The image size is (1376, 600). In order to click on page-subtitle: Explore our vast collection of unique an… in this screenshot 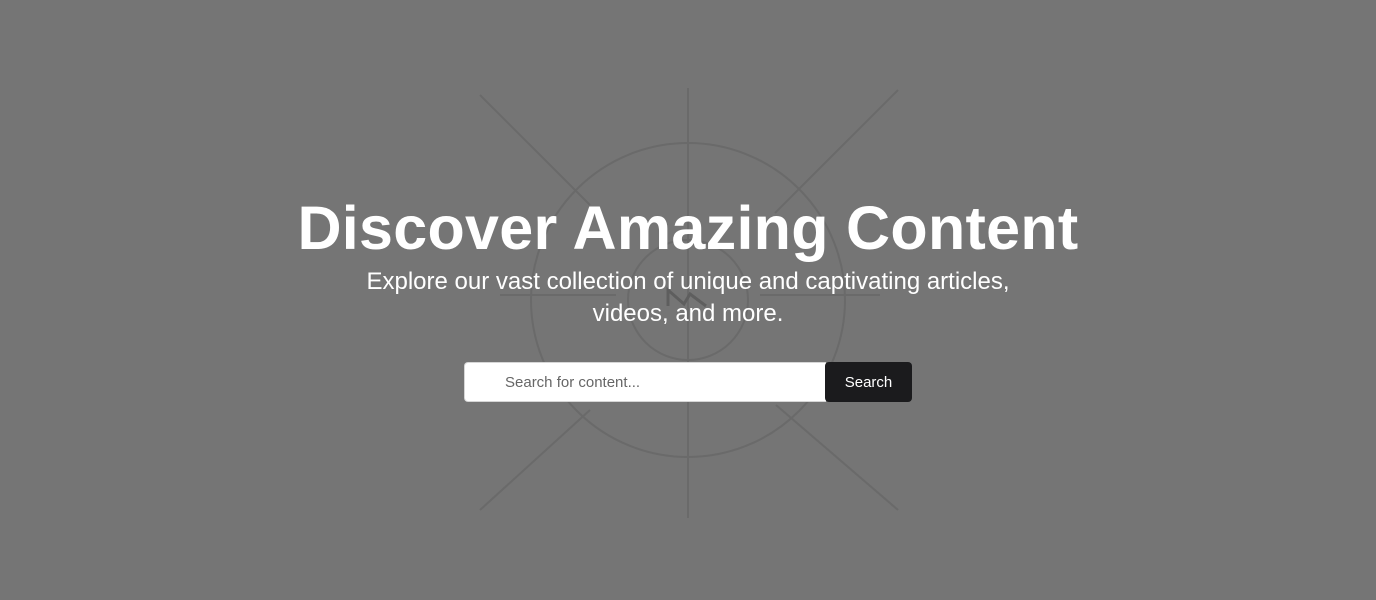, I will do `click(688, 297)`.